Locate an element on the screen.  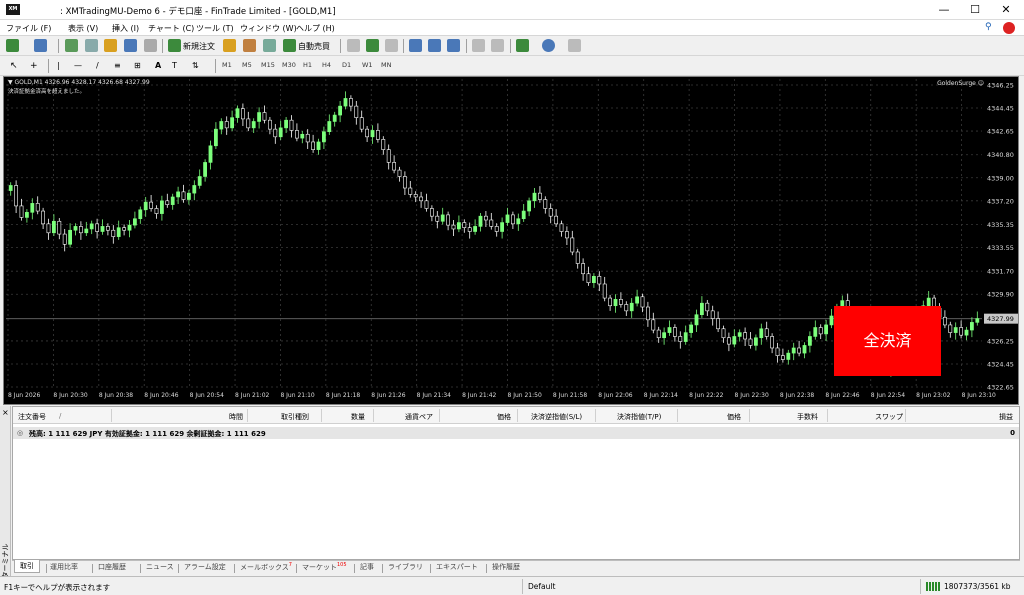
trendline-icon: / is located at coordinates (97, 65).